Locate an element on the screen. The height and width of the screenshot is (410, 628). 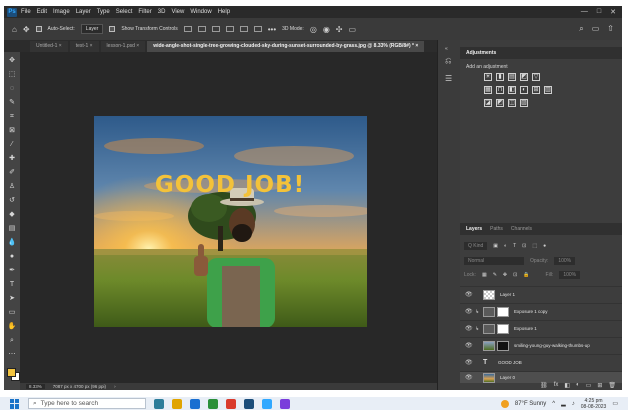
frame-tool-icon: ⊠ is located at coordinates (12, 131).